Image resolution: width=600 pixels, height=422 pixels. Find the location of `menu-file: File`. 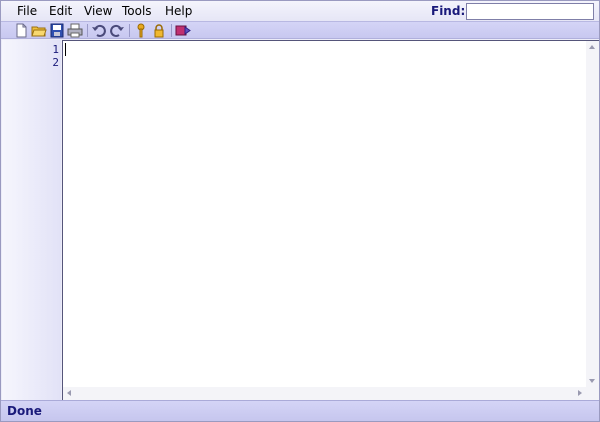

menu-file: File is located at coordinates (27, 11).